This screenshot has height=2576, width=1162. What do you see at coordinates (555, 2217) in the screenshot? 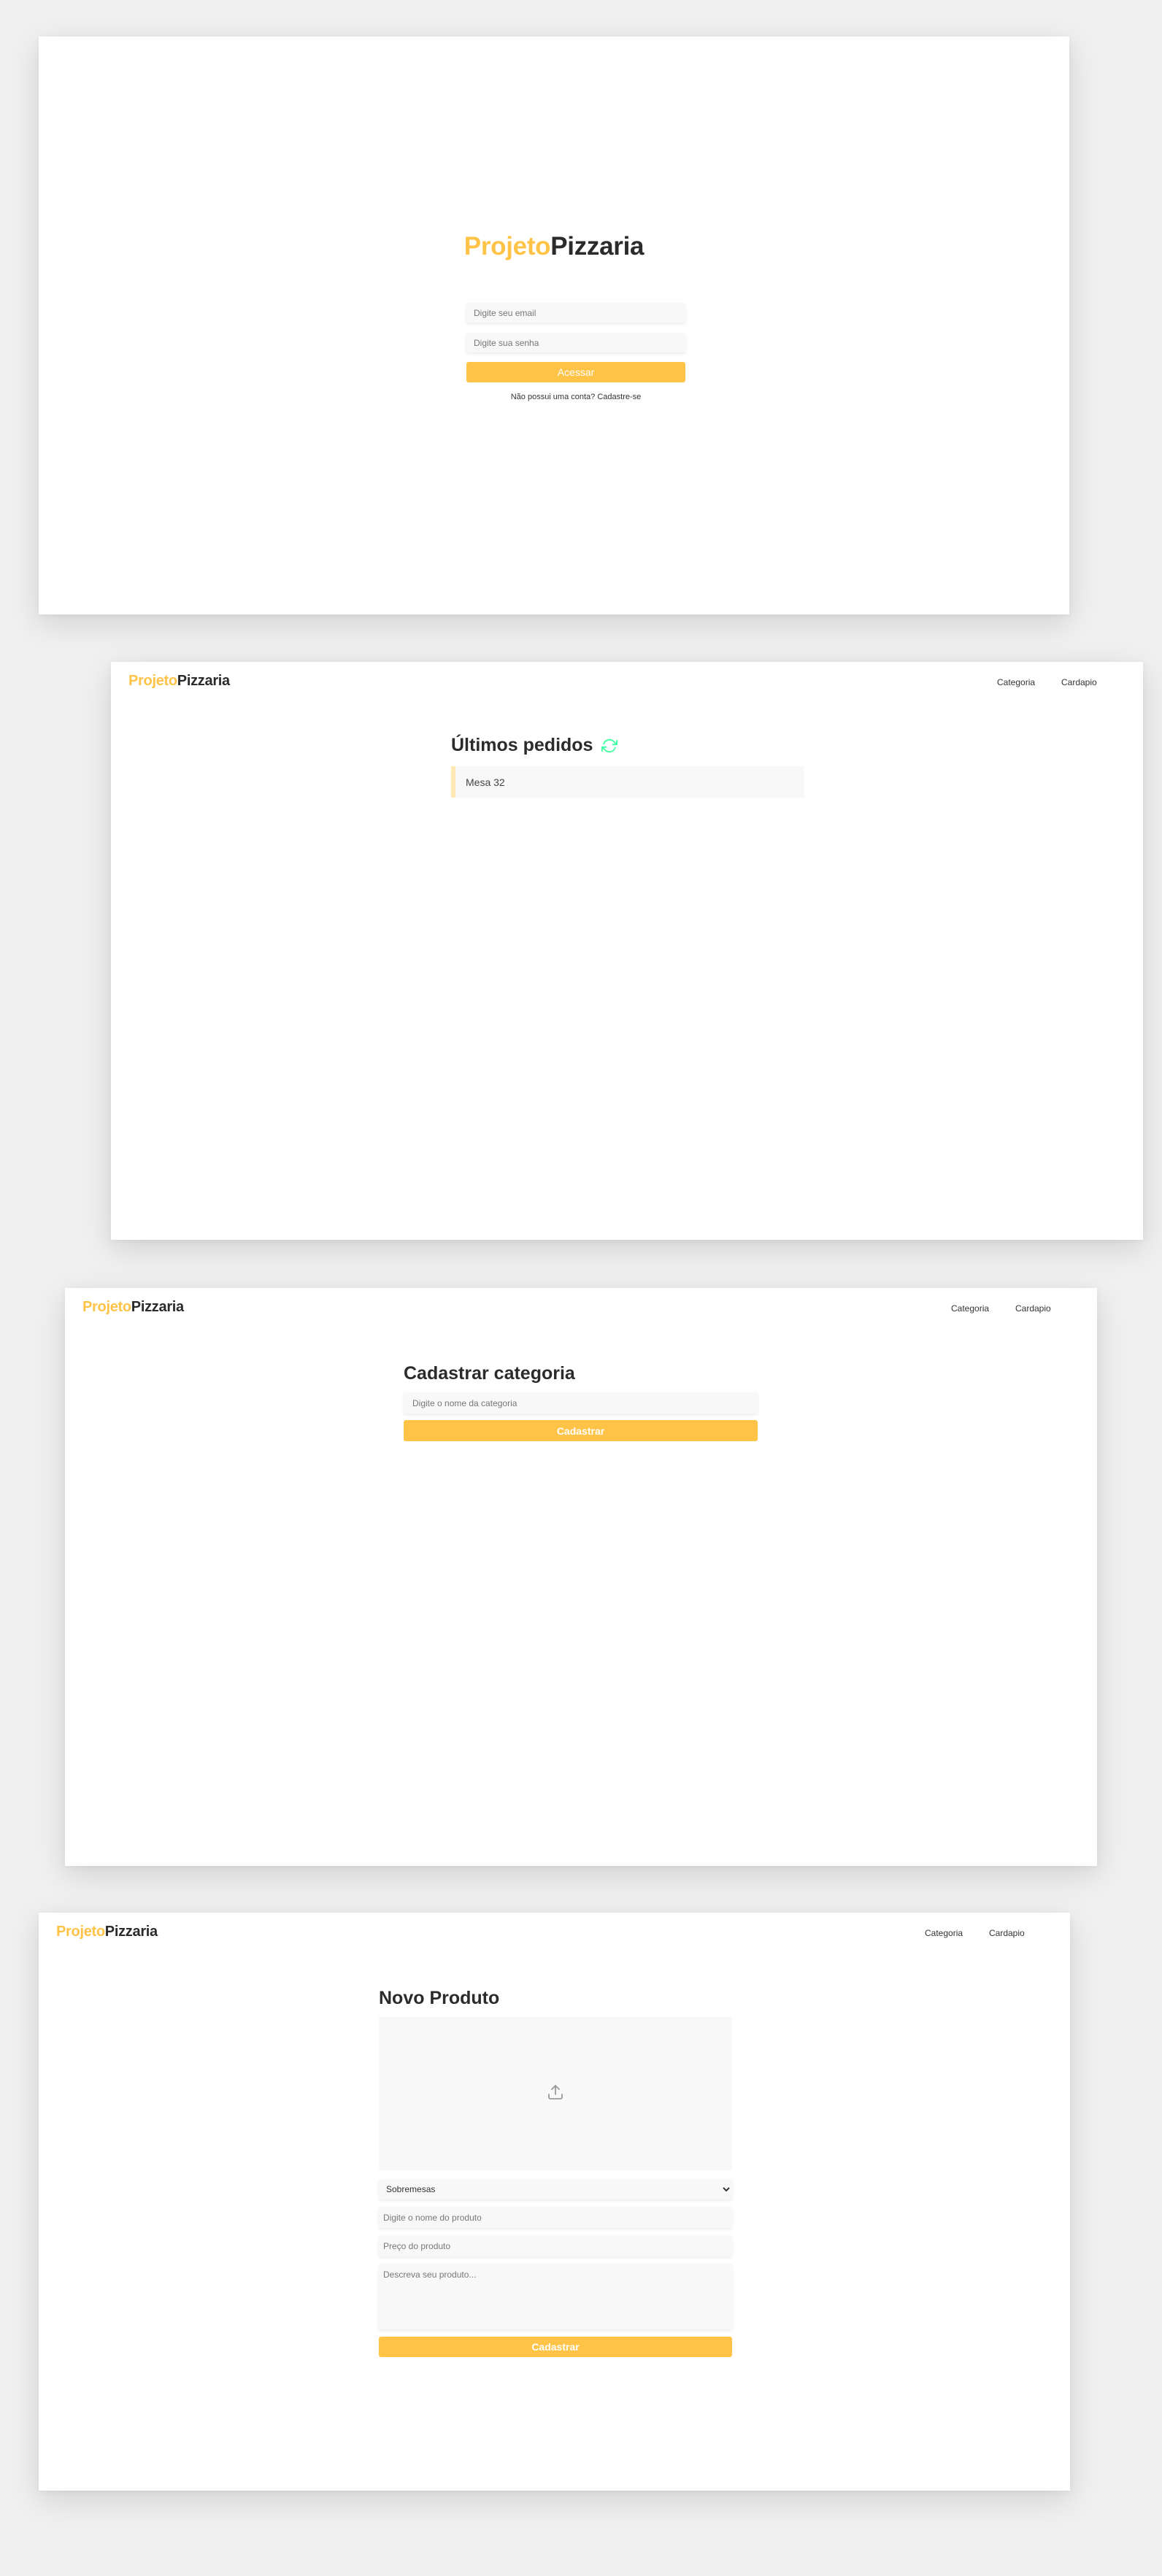
I see `product-name-input` at bounding box center [555, 2217].